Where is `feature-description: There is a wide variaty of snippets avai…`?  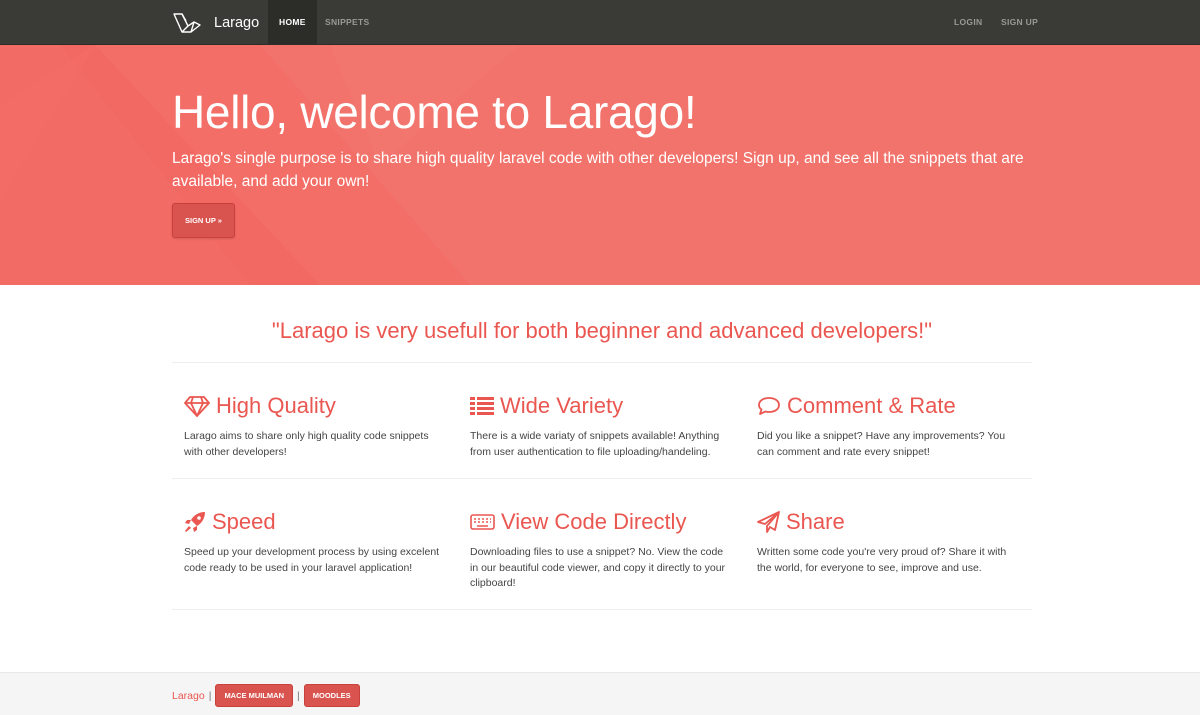
feature-description: There is a wide variaty of snippets avai… is located at coordinates (595, 444).